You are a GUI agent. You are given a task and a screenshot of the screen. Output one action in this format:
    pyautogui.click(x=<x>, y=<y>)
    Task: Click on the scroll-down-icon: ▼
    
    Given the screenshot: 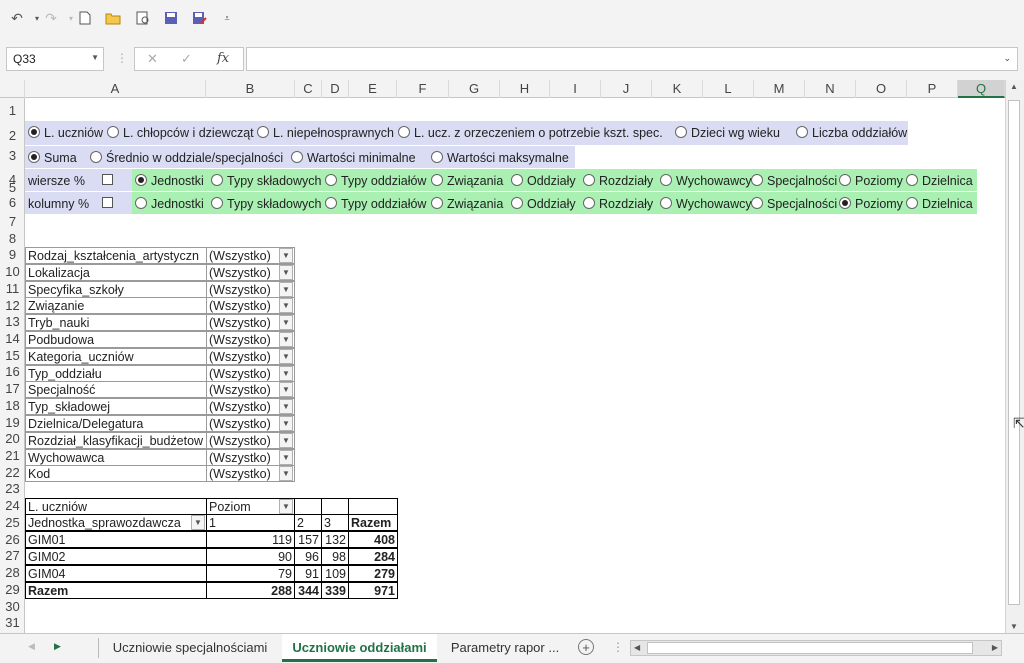 What is the action you would take?
    pyautogui.click(x=1014, y=626)
    